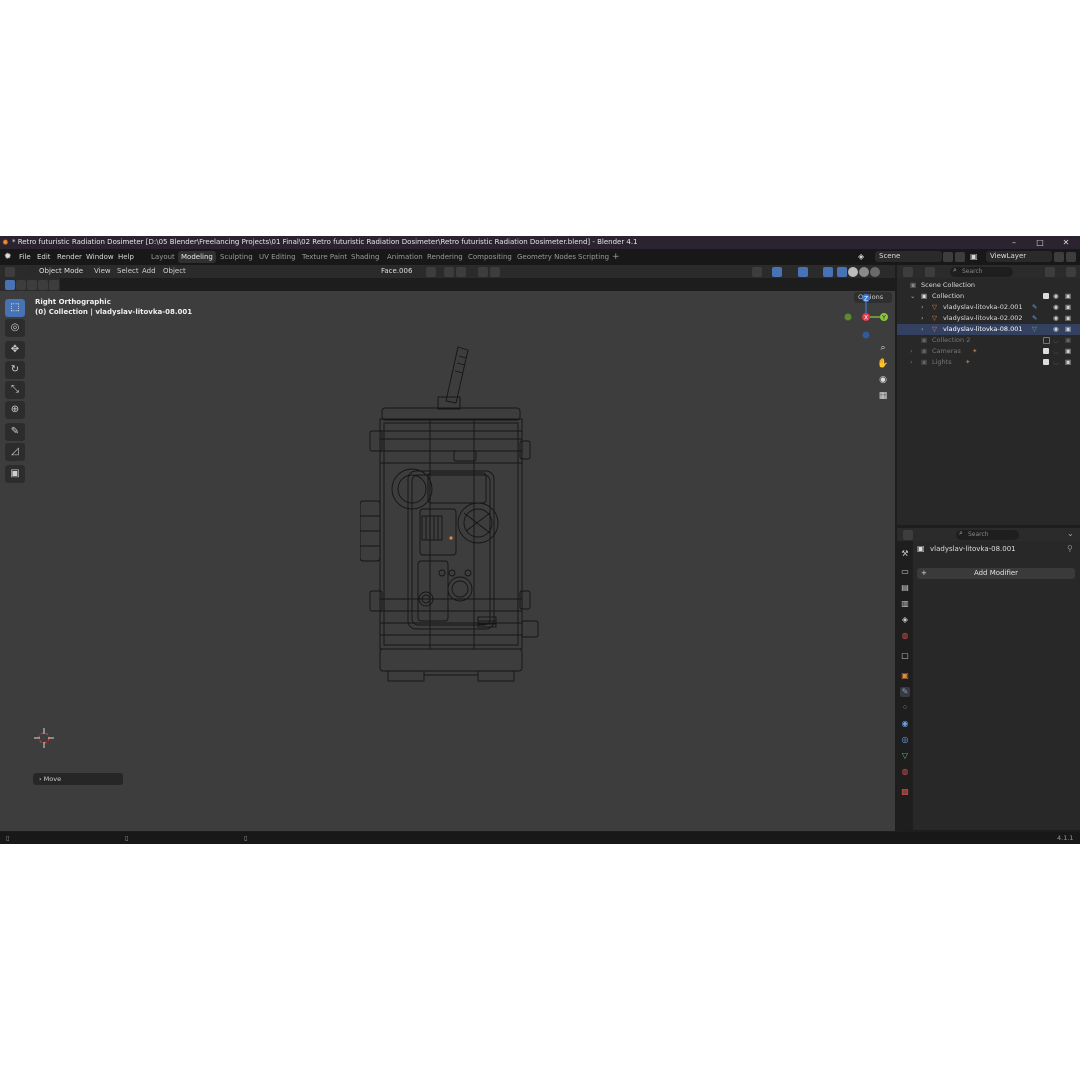  Describe the element at coordinates (15, 350) in the screenshot. I see `move-tool: ✥` at that location.